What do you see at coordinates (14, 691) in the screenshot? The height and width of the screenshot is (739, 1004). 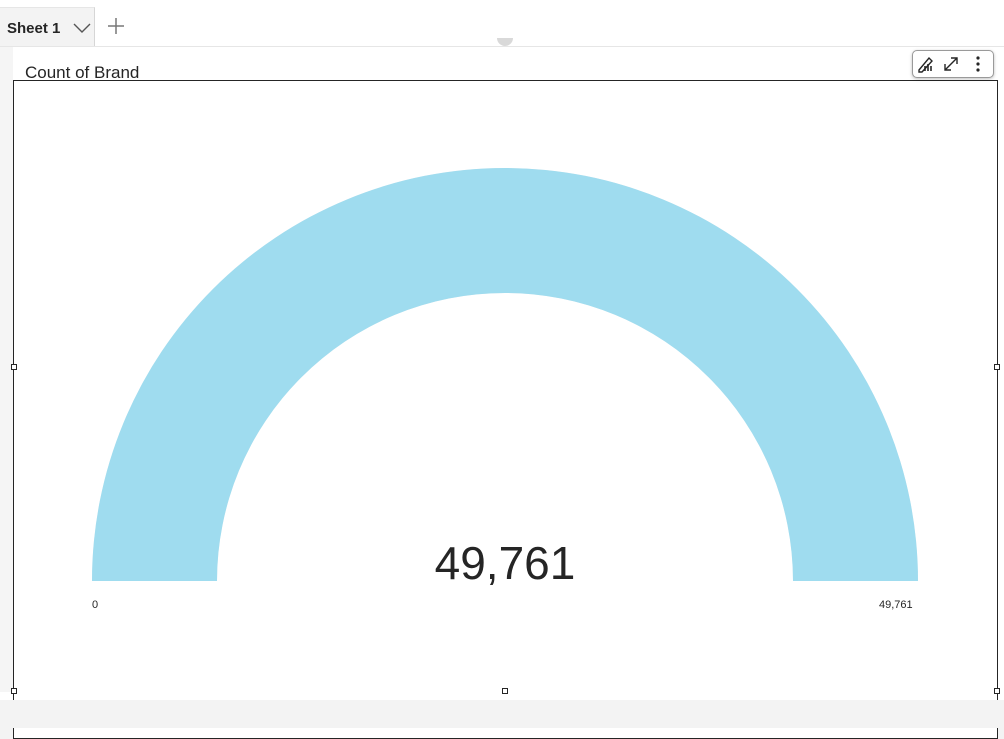 I see `resize-handle-bottom-left` at bounding box center [14, 691].